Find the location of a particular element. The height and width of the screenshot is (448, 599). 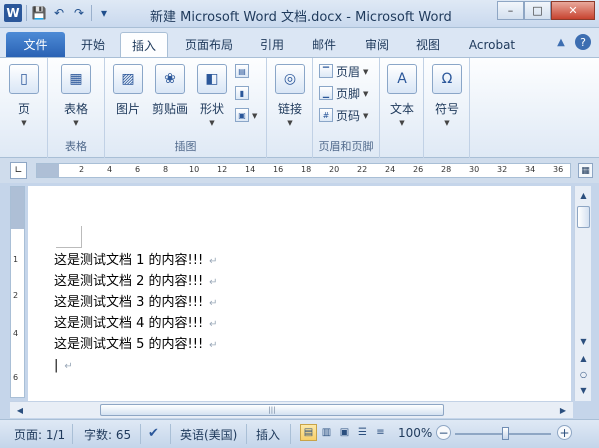

globe-link-icon: ◎ is located at coordinates (290, 79).